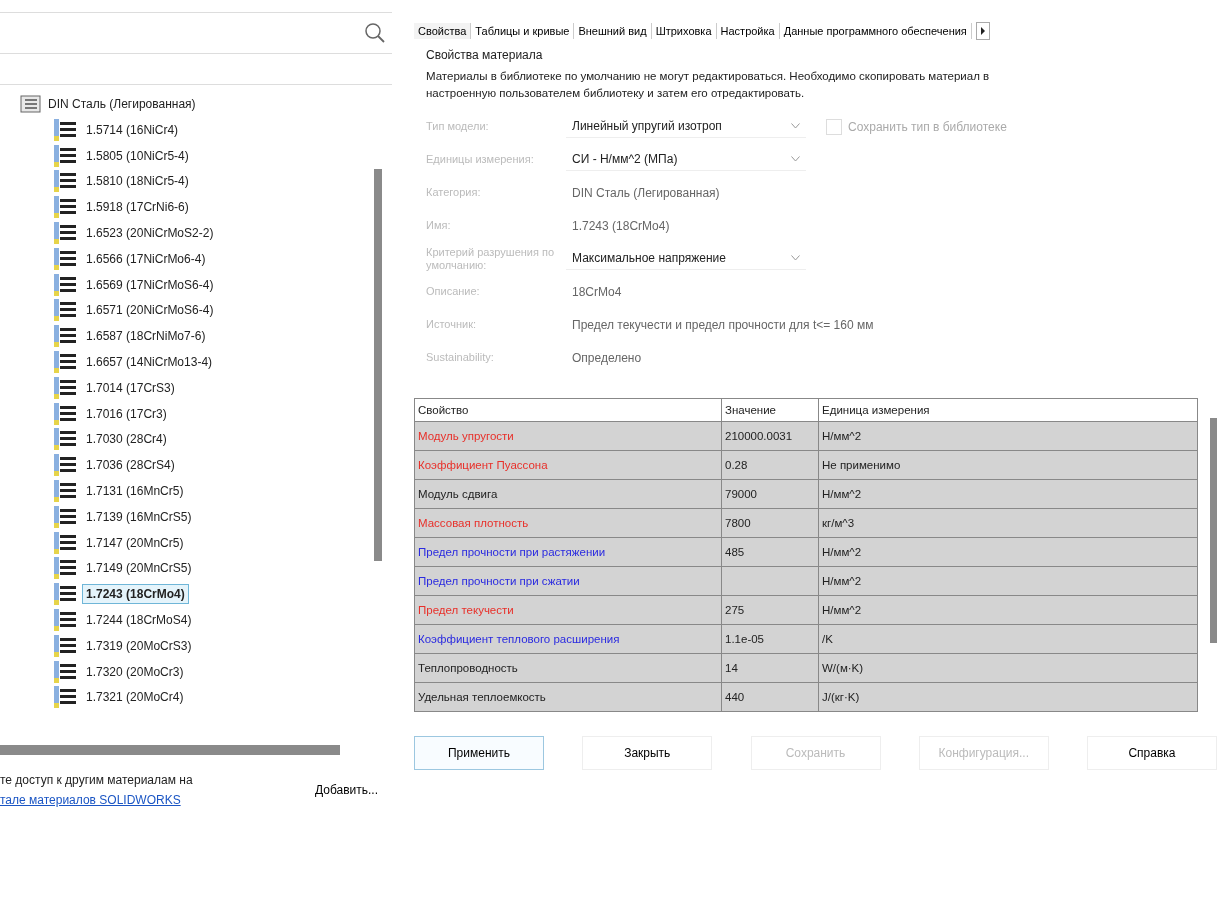 The image size is (1229, 910). Describe the element at coordinates (135, 594) in the screenshot. I see `tree-item: 1.7243 (18CrMo4)` at that location.